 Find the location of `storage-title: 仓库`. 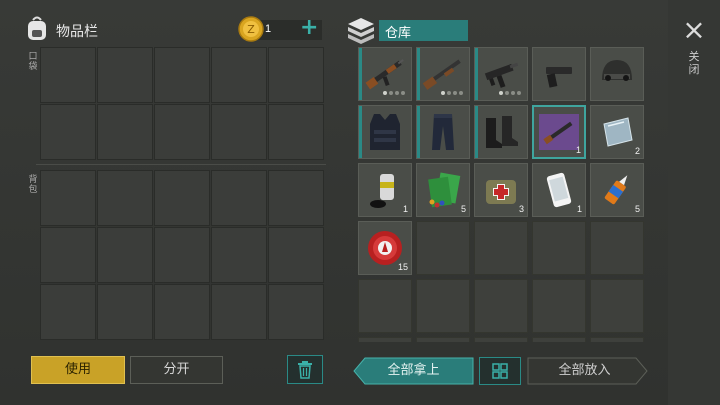

storage-title: 仓库 is located at coordinates (398, 33).